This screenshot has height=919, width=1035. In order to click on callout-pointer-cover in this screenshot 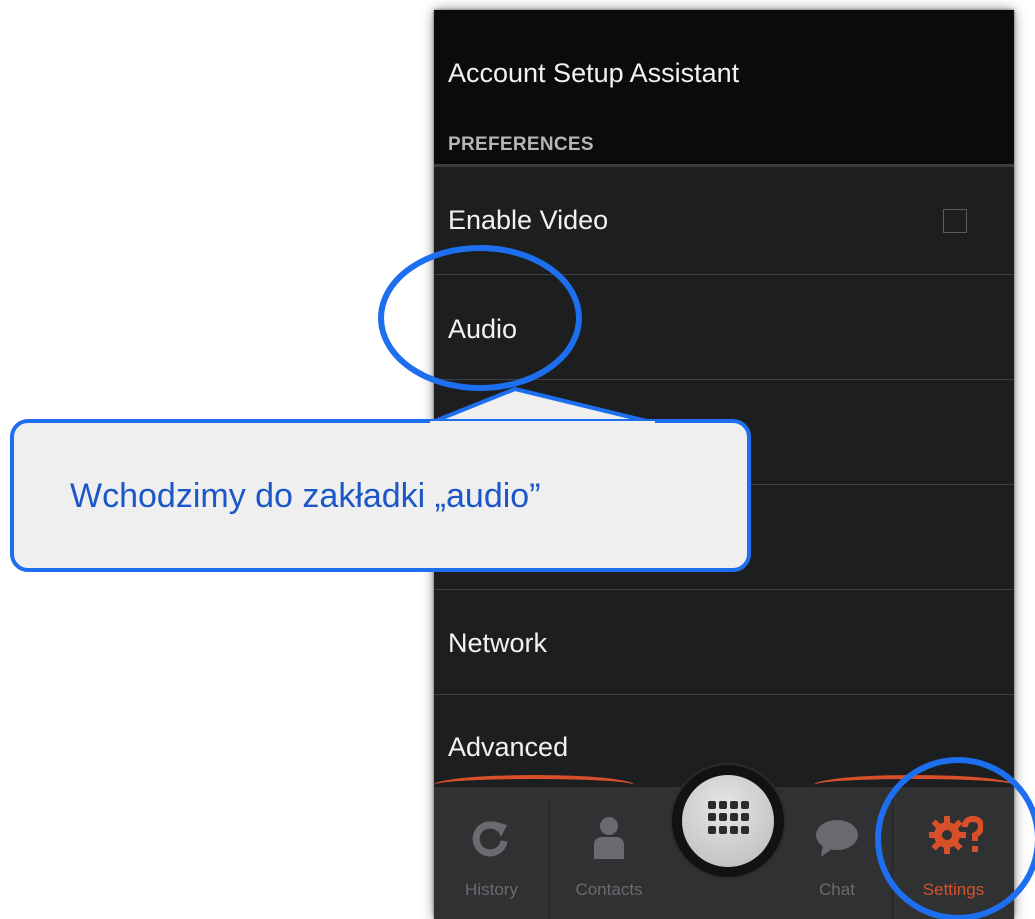, I will do `click(542, 425)`.